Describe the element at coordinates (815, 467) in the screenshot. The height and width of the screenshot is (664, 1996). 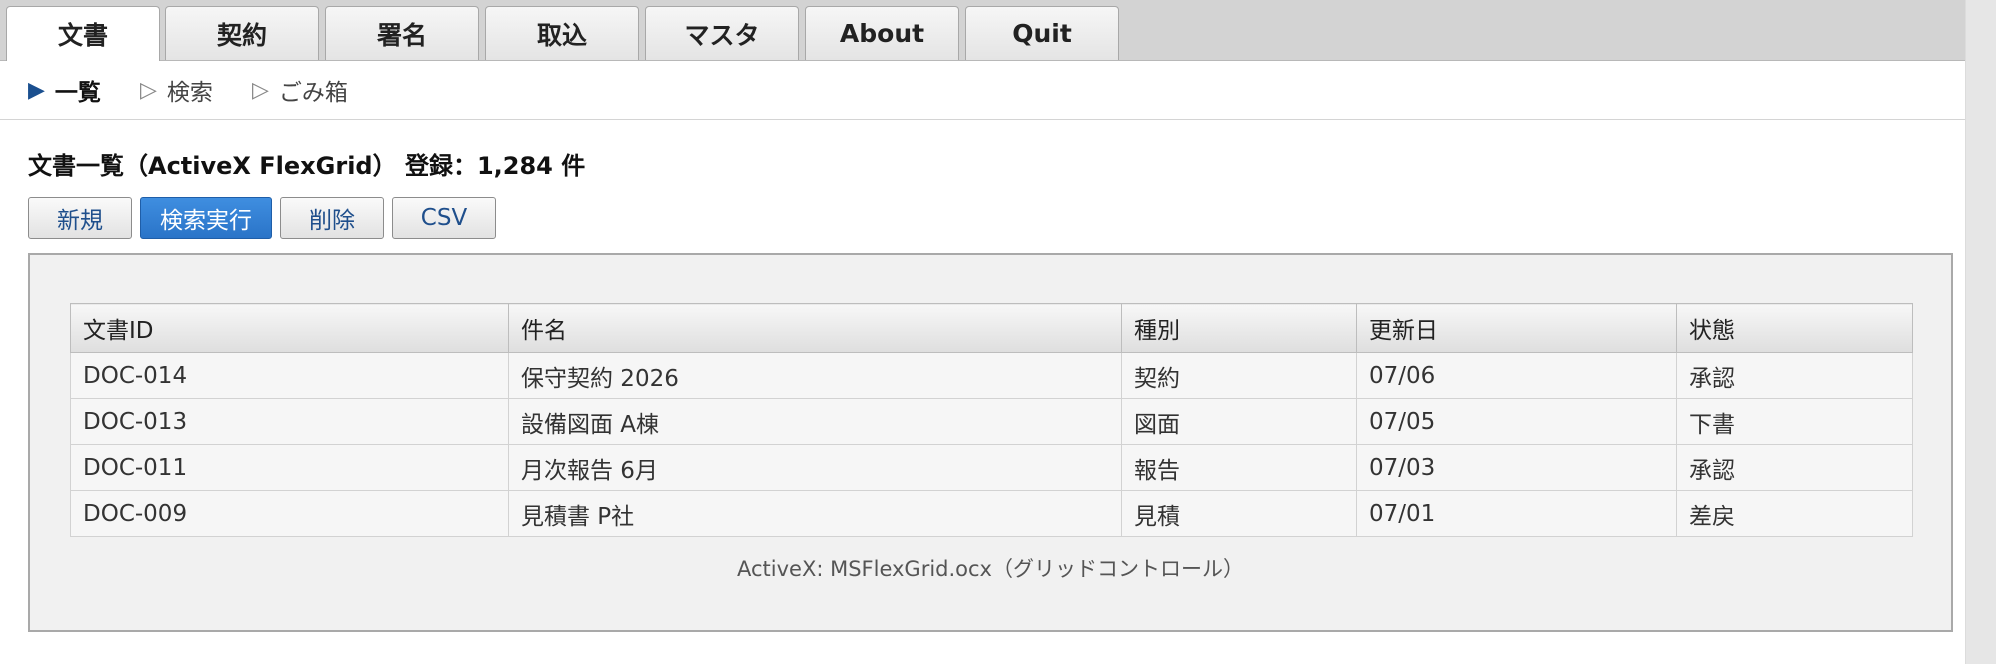
I see `cell-subject: 月次報告 6月` at that location.